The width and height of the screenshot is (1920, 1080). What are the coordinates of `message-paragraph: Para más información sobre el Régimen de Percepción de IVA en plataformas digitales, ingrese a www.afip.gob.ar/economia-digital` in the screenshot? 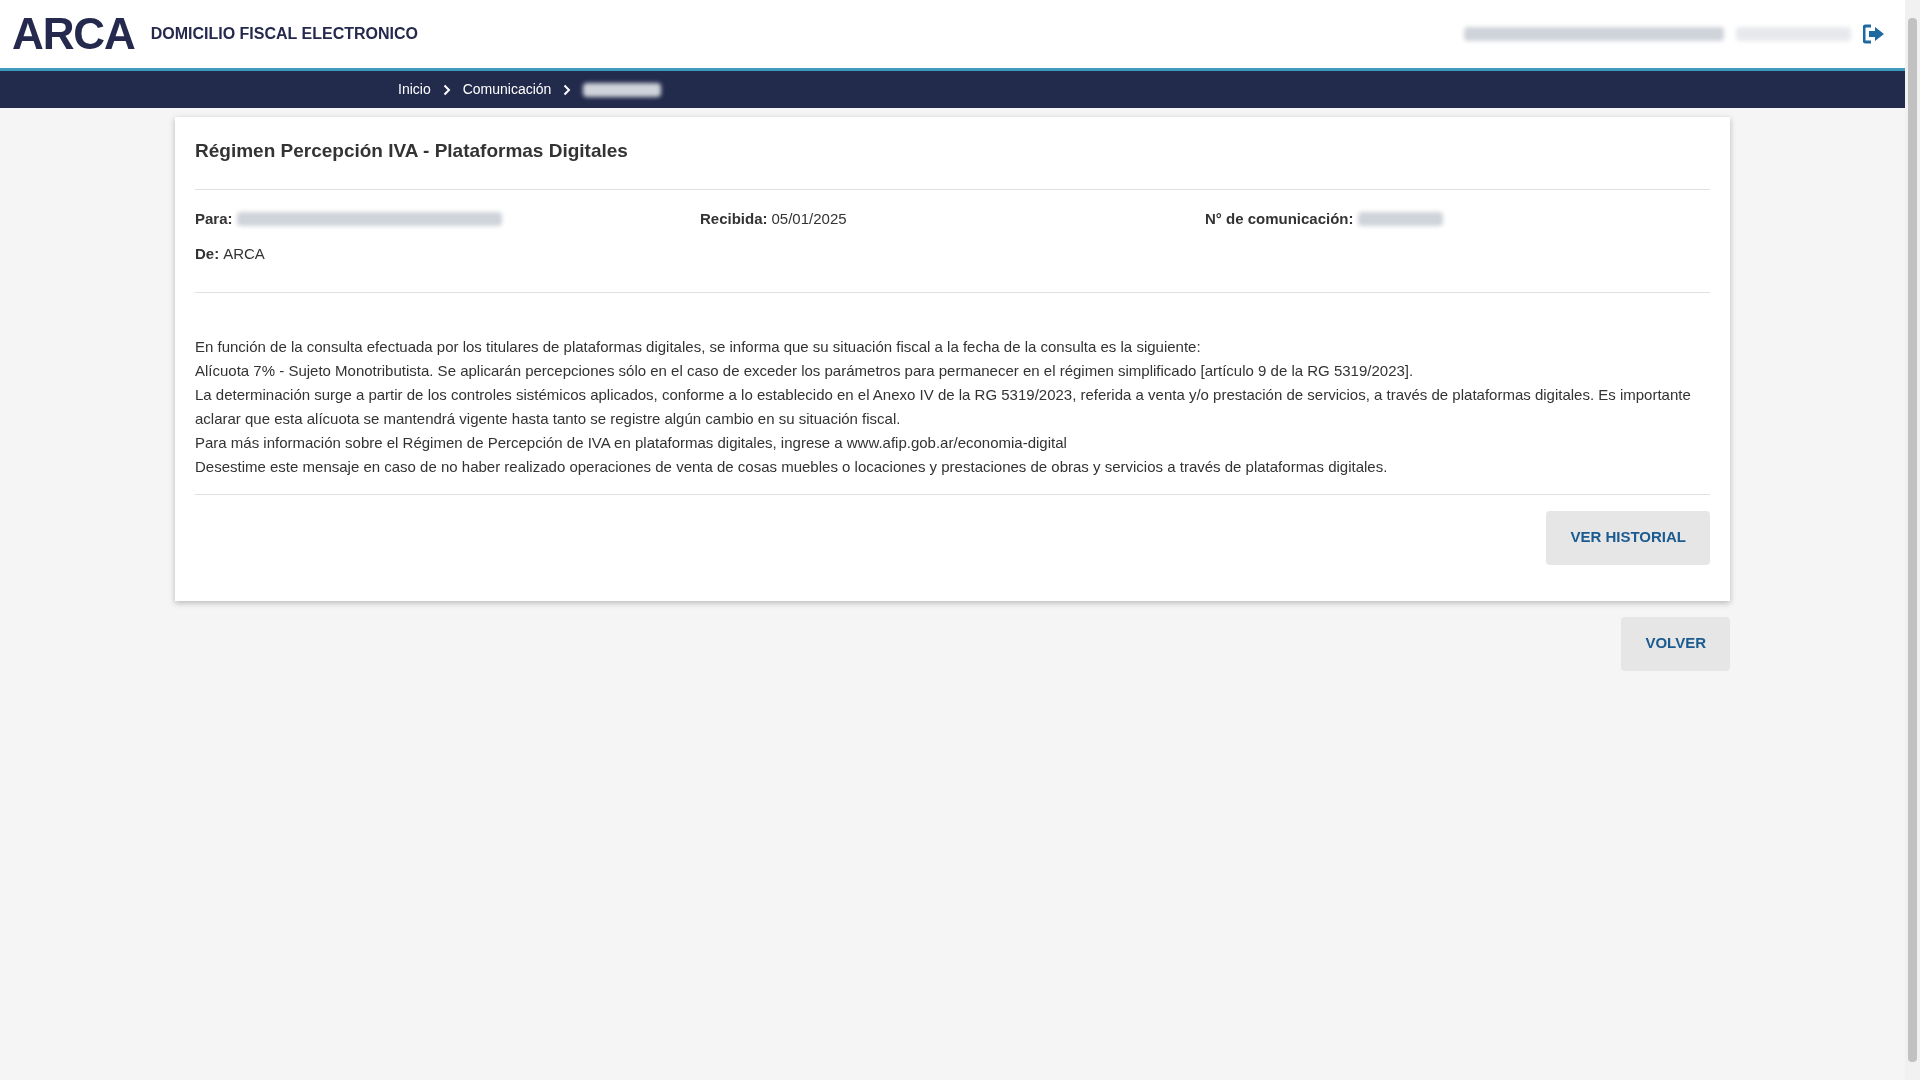 It's located at (631, 442).